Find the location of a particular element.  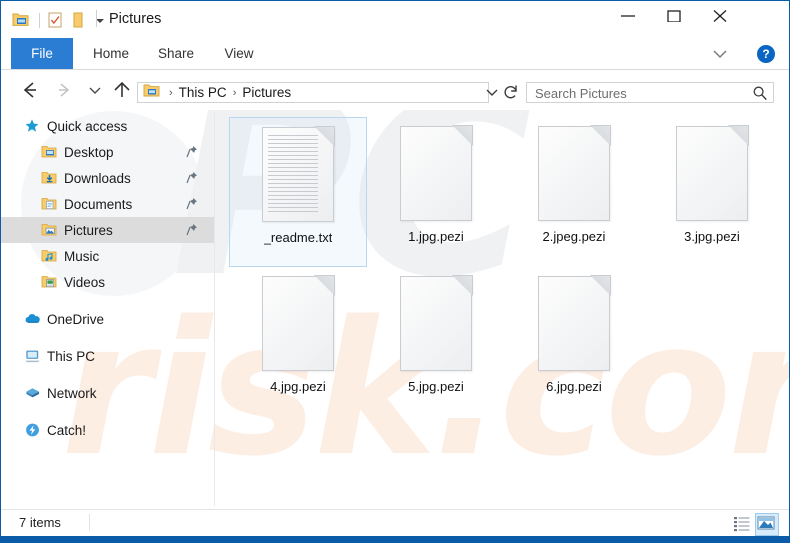

sidebar-item-documents: Documents is located at coordinates (107, 204).